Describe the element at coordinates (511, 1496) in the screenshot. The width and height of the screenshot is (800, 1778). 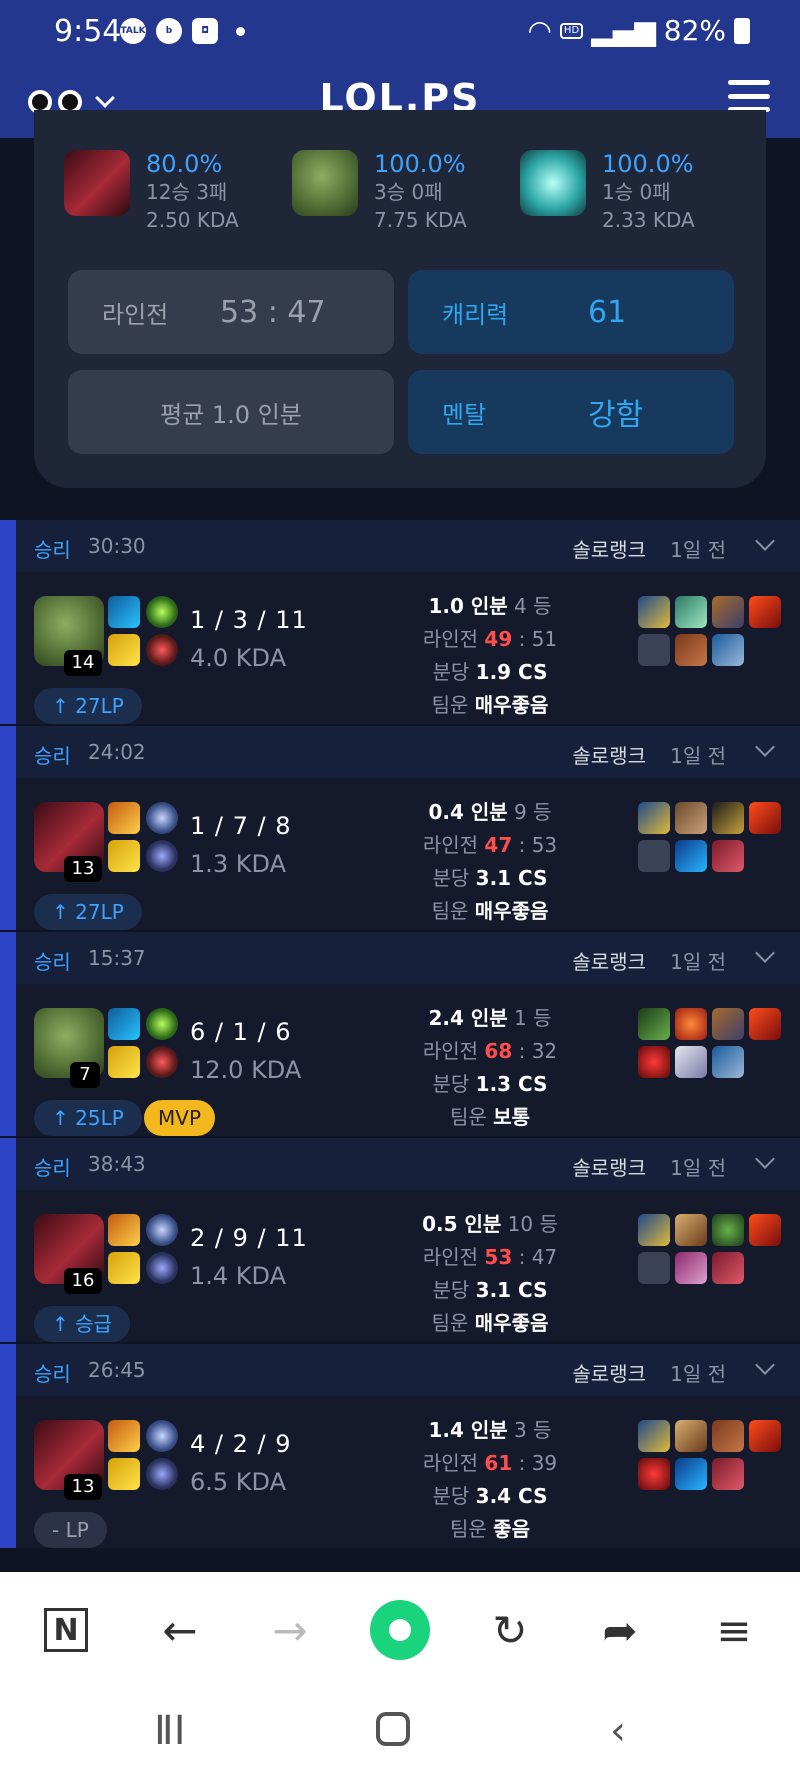
I see `cs-per-min: 3.4 CS` at that location.